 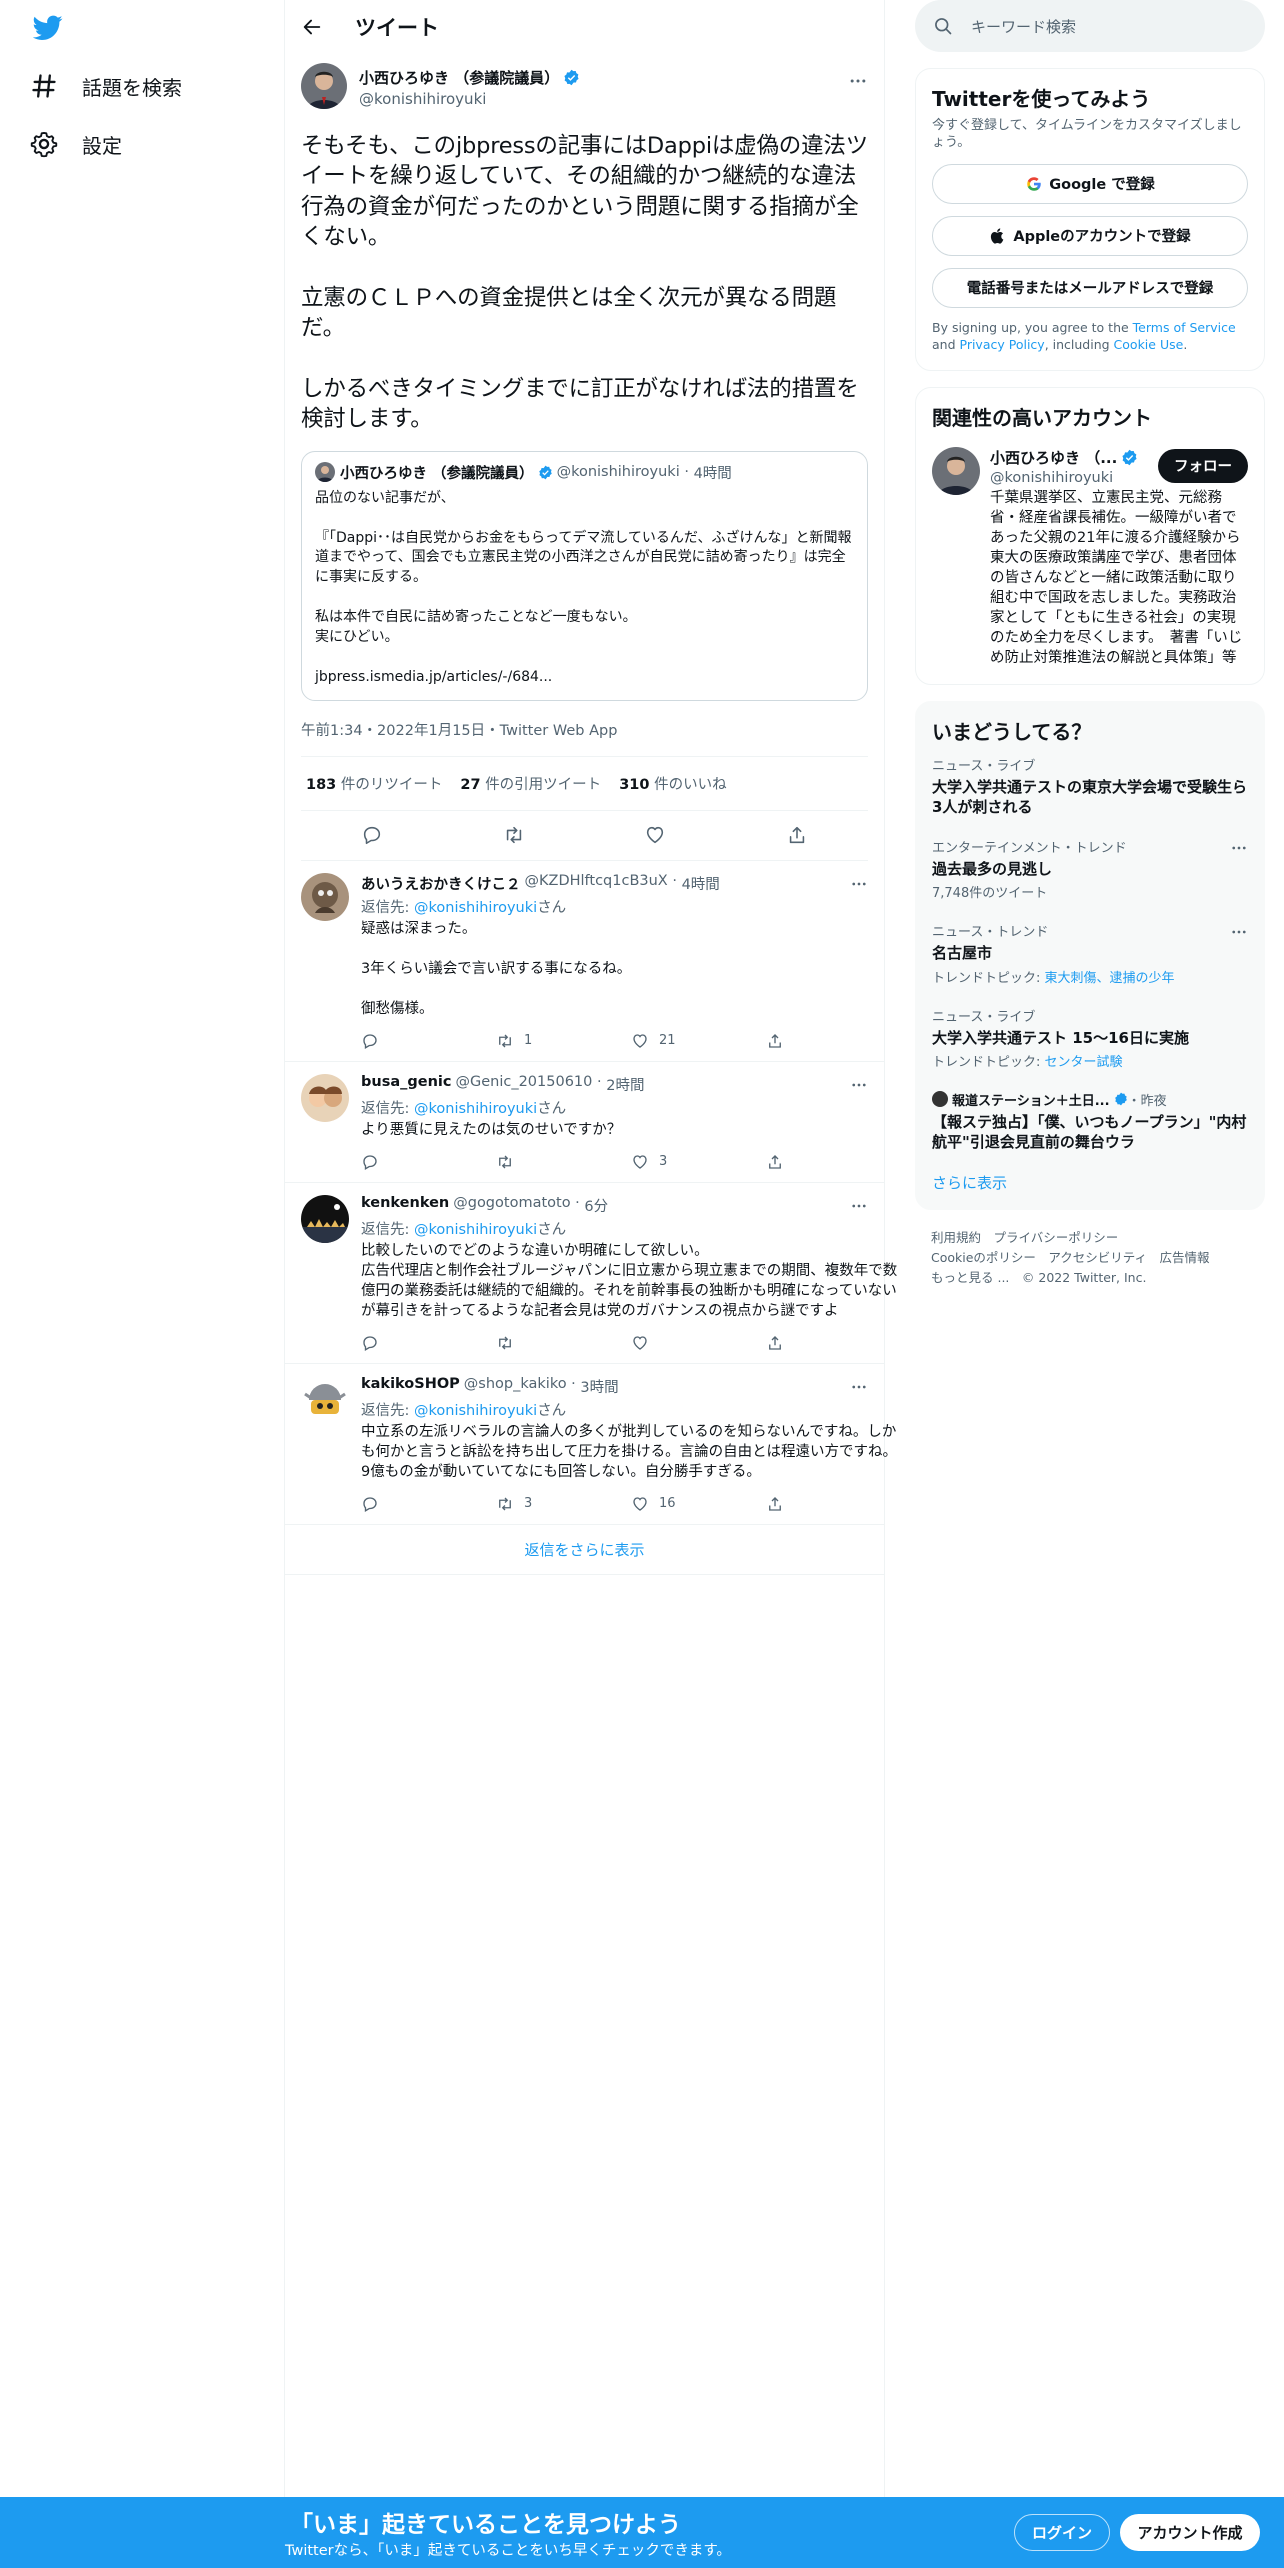 What do you see at coordinates (584, 1550) in the screenshot?
I see `show-more-replies-link: 返信をさらに表示` at bounding box center [584, 1550].